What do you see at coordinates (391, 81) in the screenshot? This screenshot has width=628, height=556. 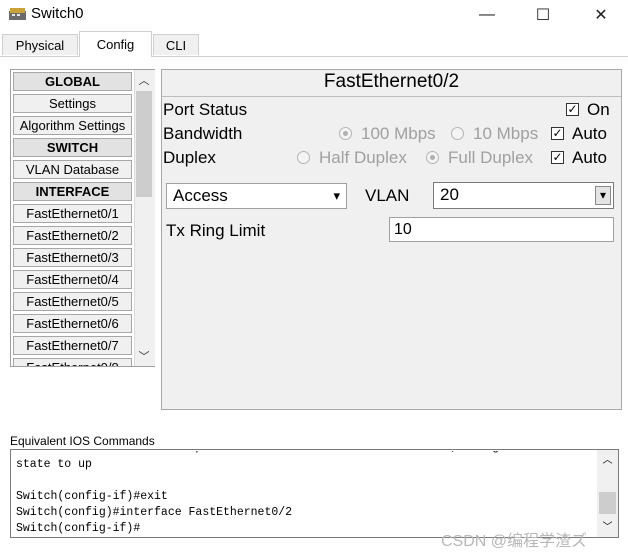 I see `interface-title: FastEthernet0/2` at bounding box center [391, 81].